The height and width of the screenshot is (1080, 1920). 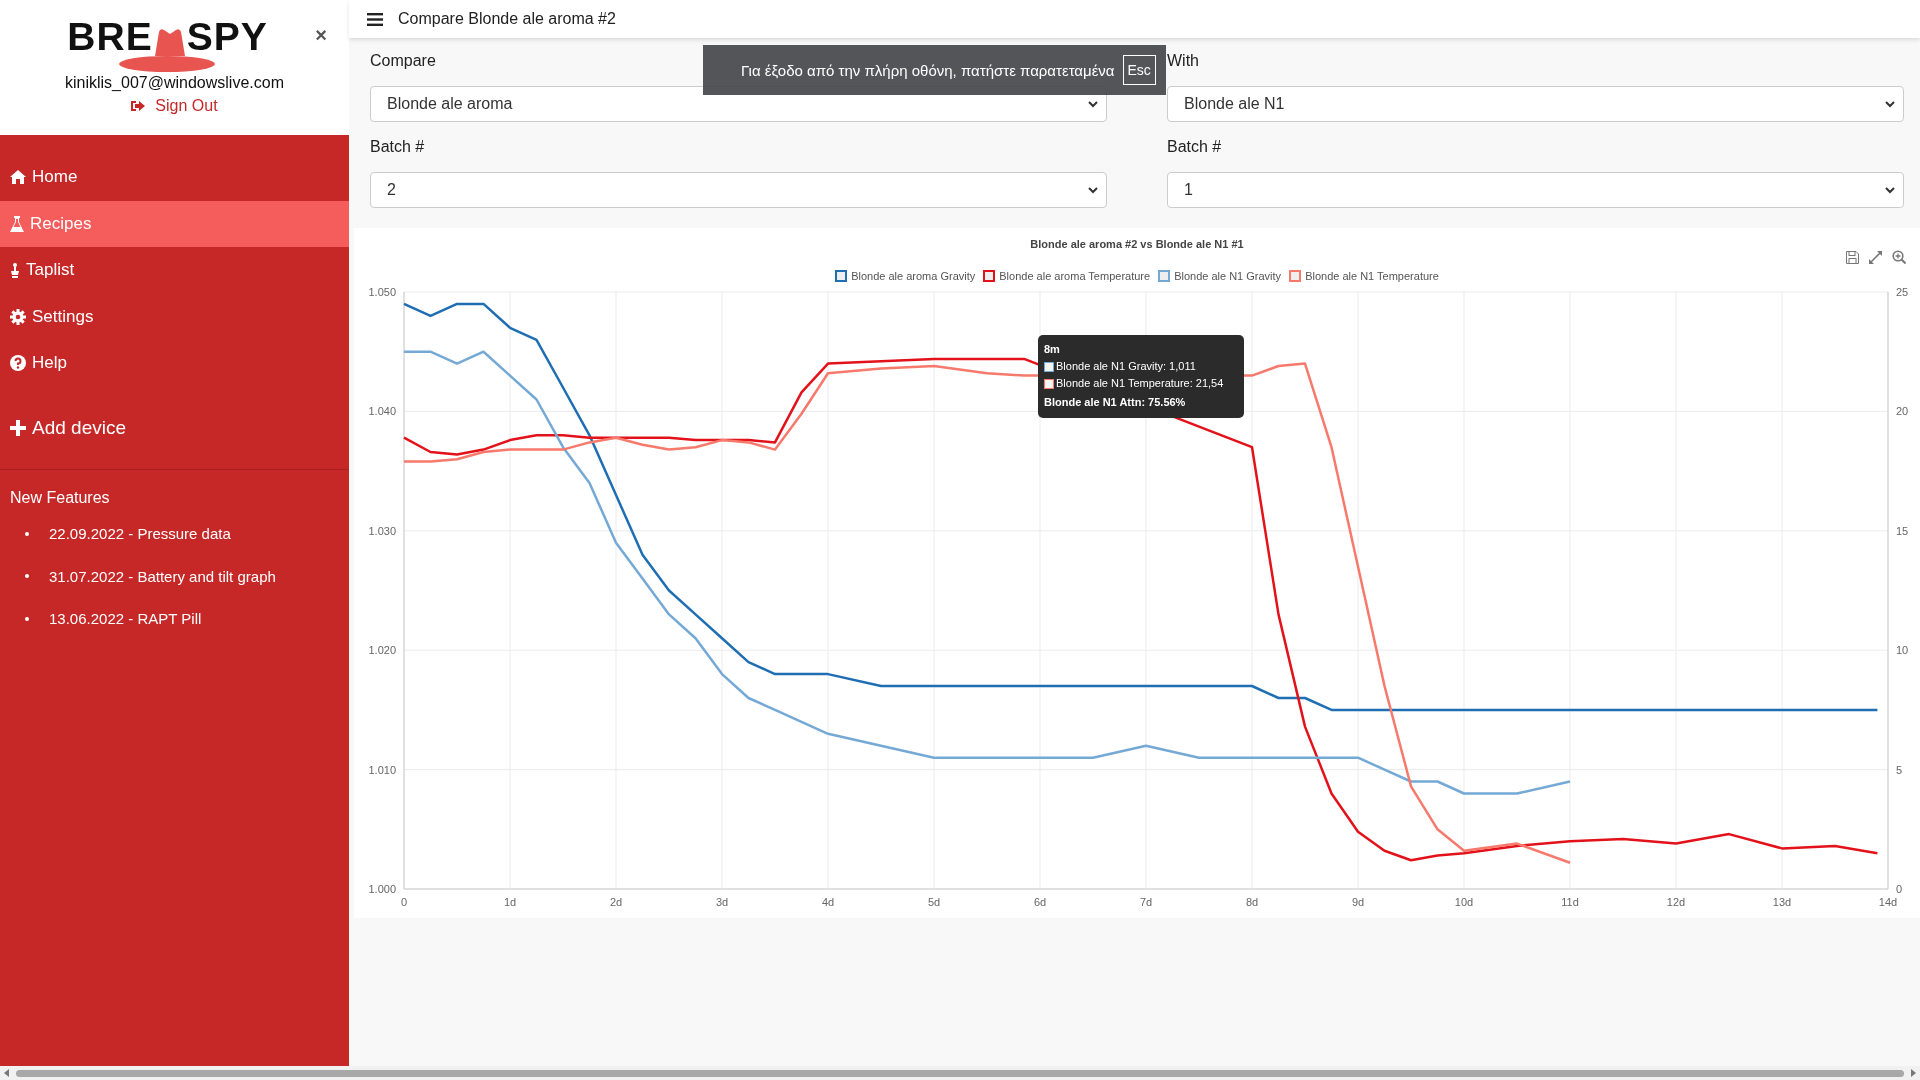 What do you see at coordinates (403, 61) in the screenshot?
I see `field-label: Compare` at bounding box center [403, 61].